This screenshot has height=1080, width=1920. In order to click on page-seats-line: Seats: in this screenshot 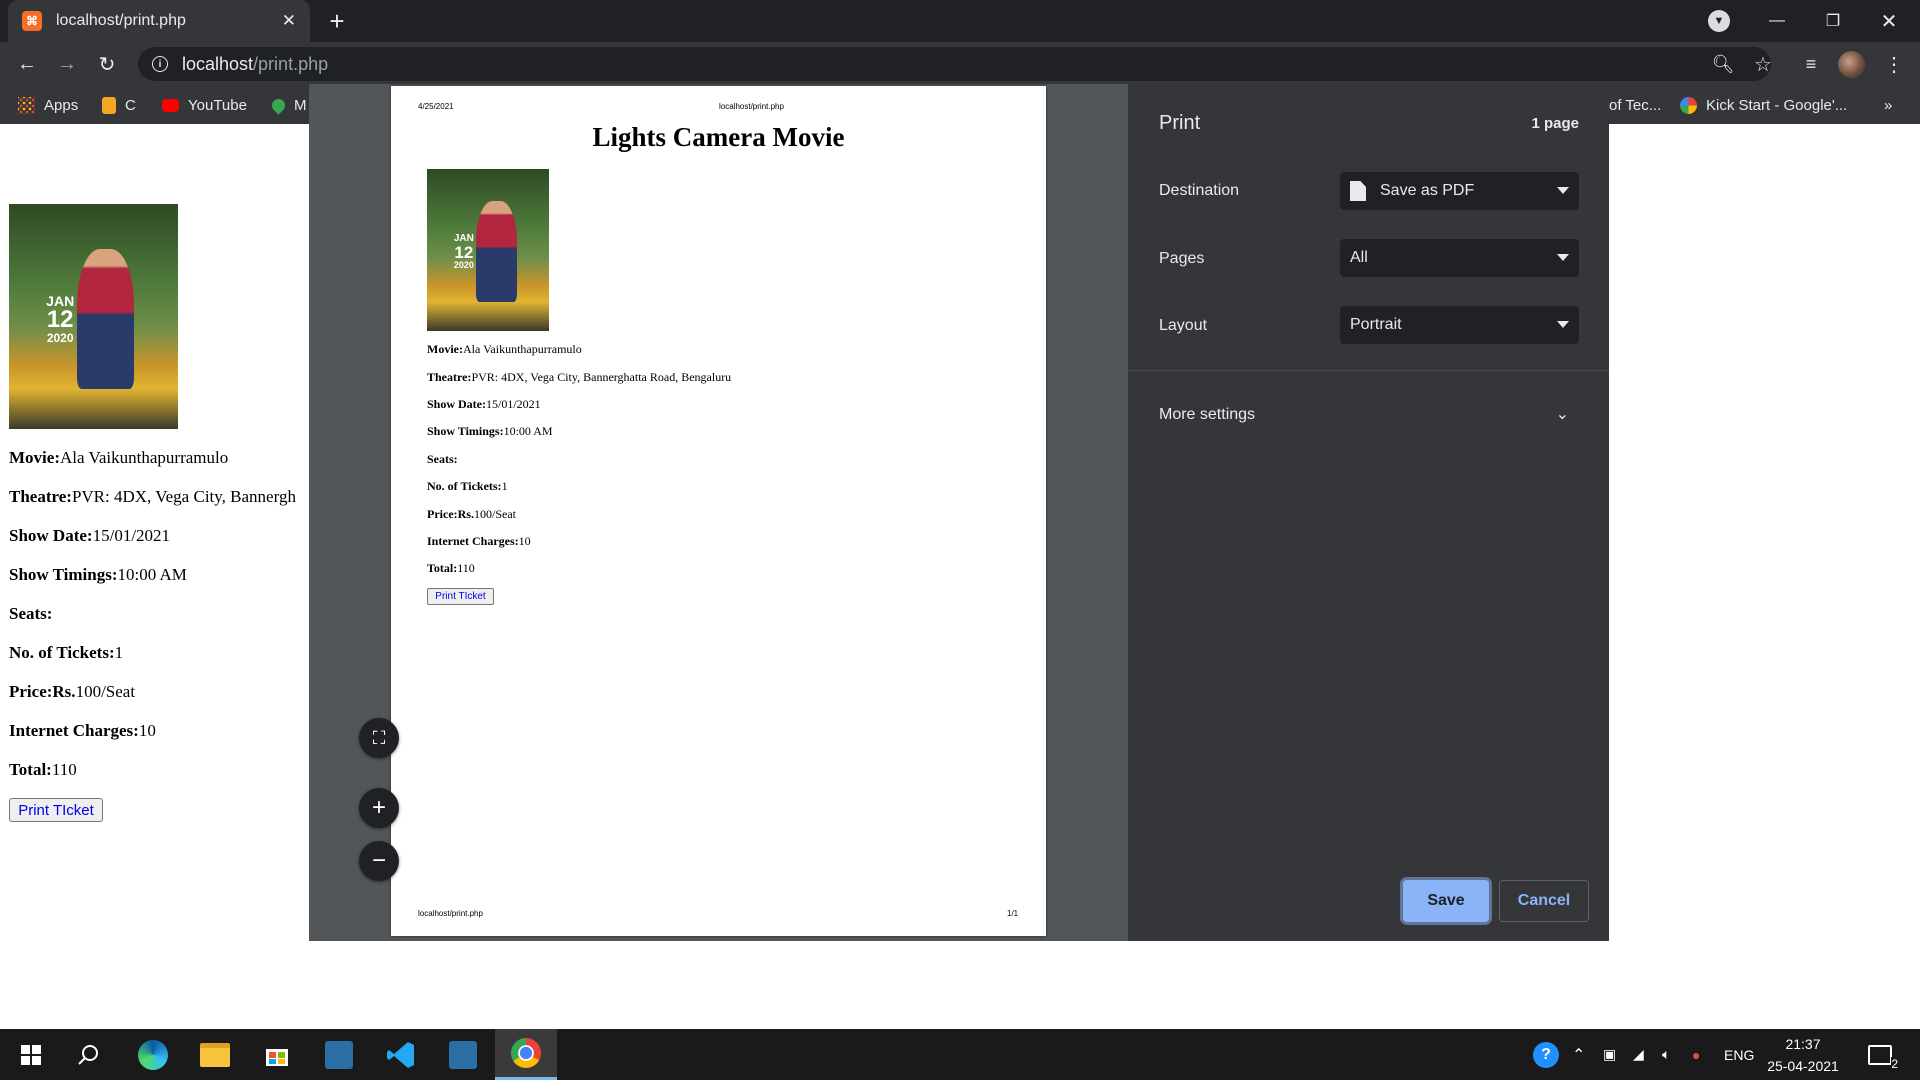, I will do `click(31, 613)`.